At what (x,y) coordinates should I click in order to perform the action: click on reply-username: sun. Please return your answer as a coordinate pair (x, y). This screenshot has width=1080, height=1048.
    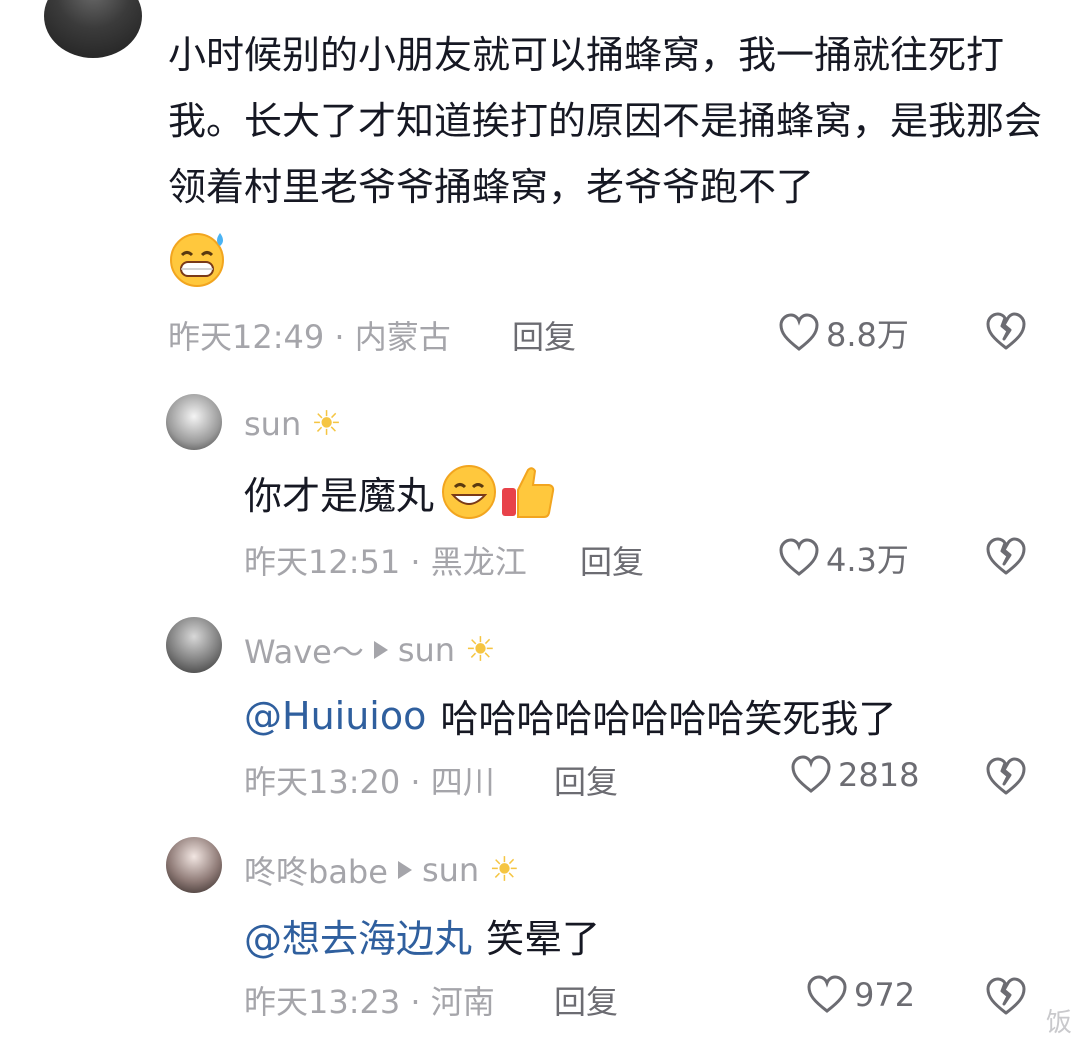
    Looking at the image, I should click on (272, 424).